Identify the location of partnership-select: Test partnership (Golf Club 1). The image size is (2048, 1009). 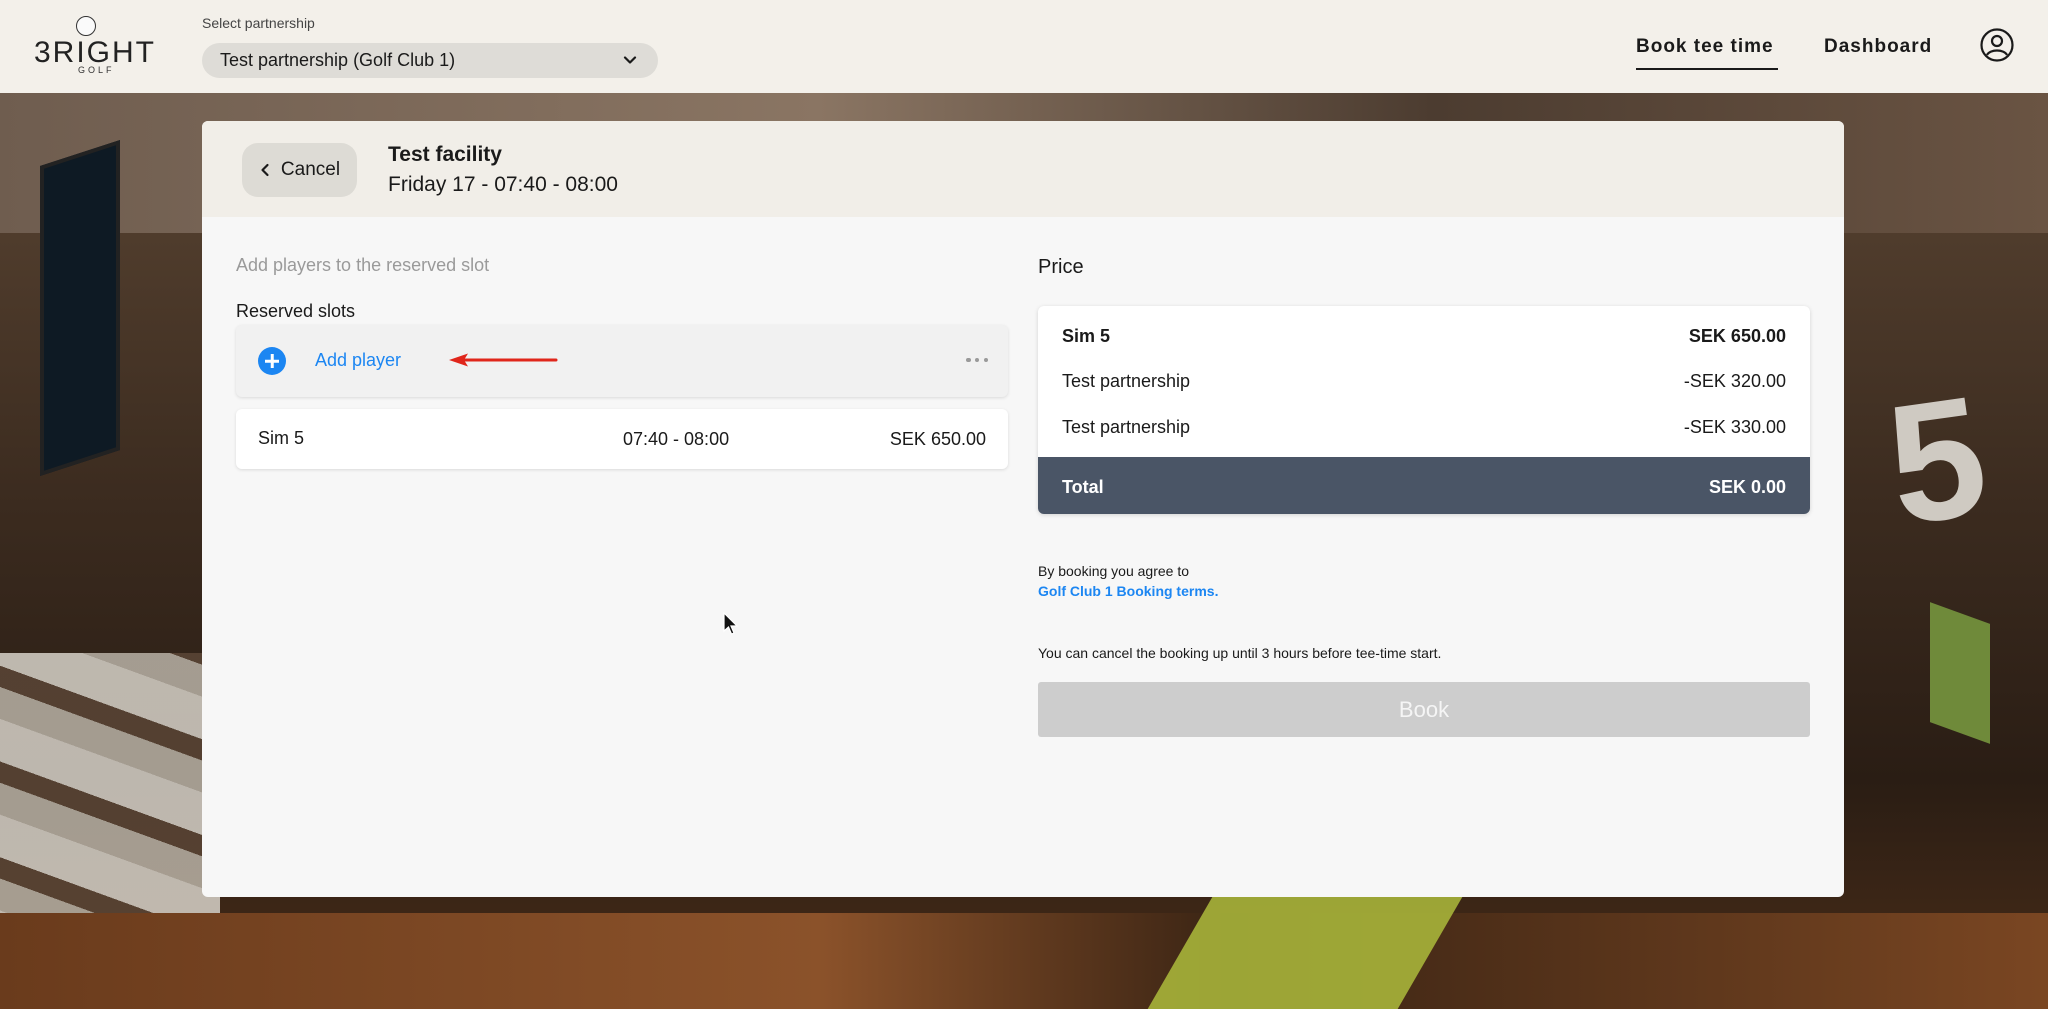
(430, 60).